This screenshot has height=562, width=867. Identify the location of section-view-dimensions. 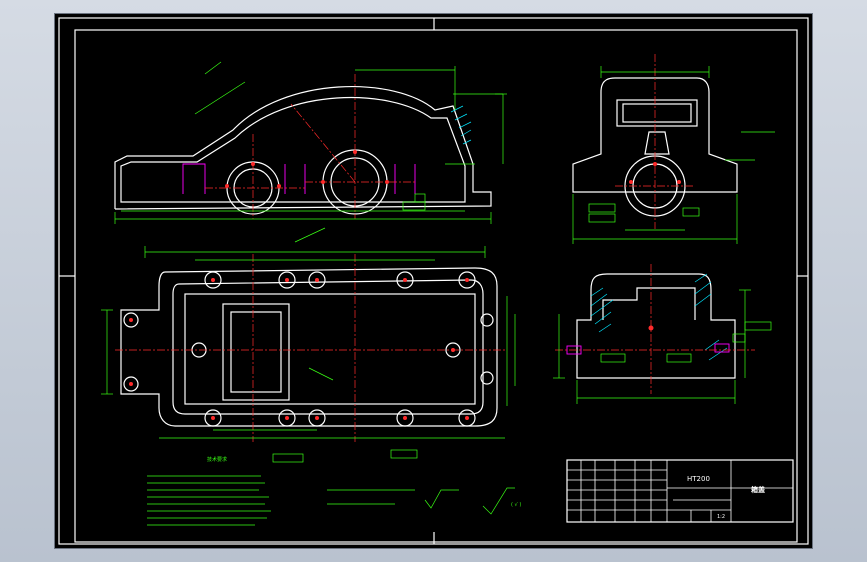
(662, 346).